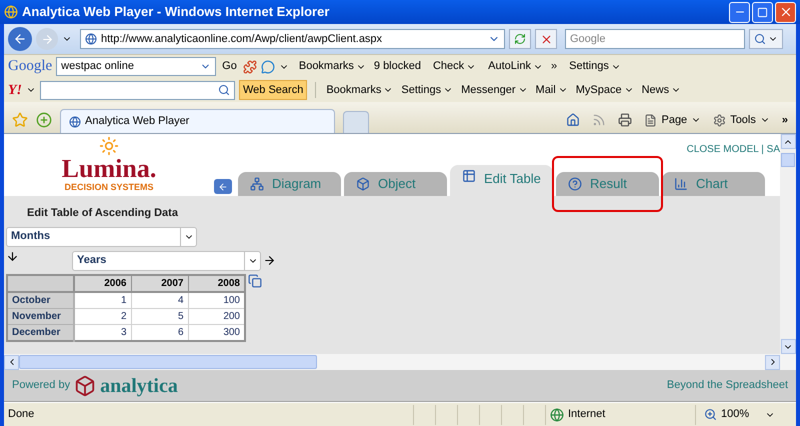 This screenshot has width=800, height=426. I want to click on favorites-star-icon, so click(20, 120).